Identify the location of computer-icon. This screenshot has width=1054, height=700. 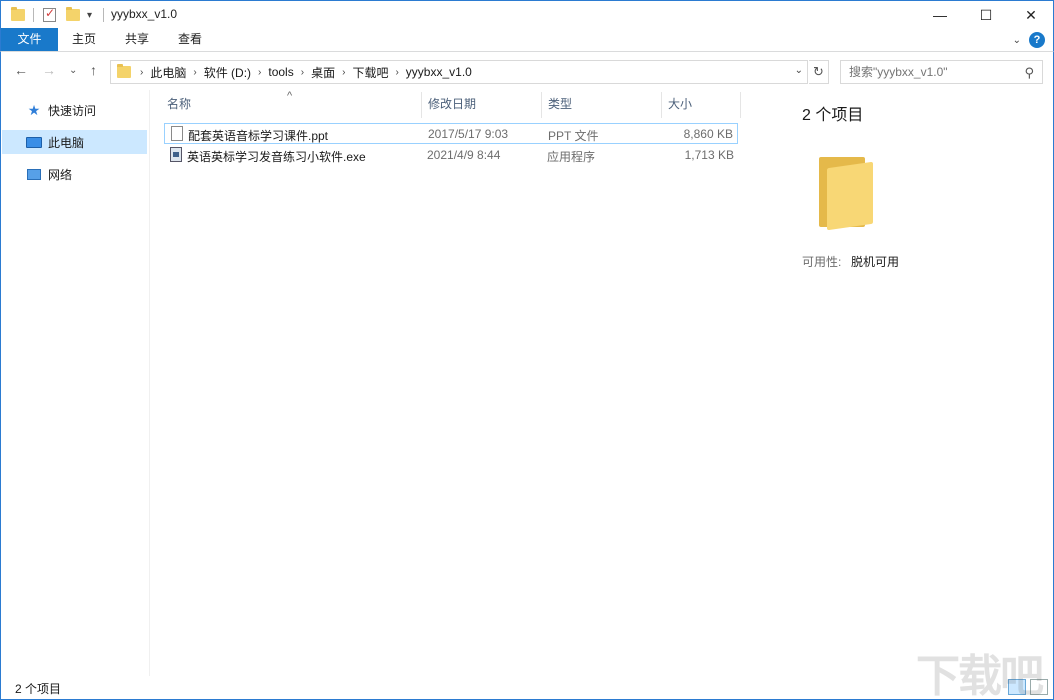
(34, 142).